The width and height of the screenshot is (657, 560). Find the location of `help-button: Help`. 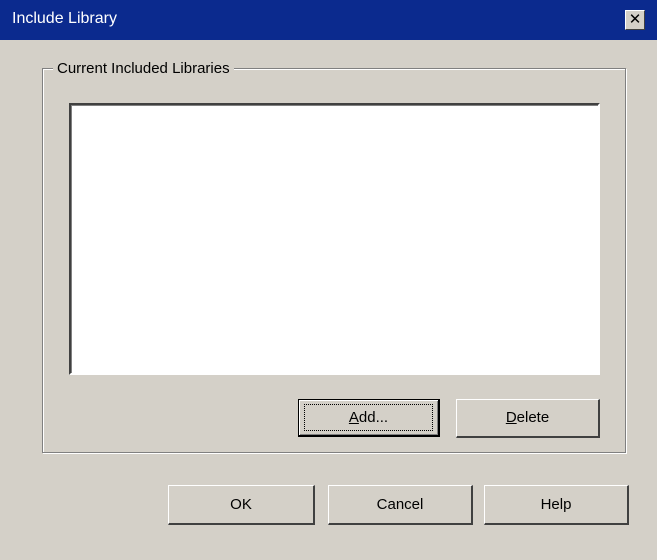

help-button: Help is located at coordinates (556, 505).